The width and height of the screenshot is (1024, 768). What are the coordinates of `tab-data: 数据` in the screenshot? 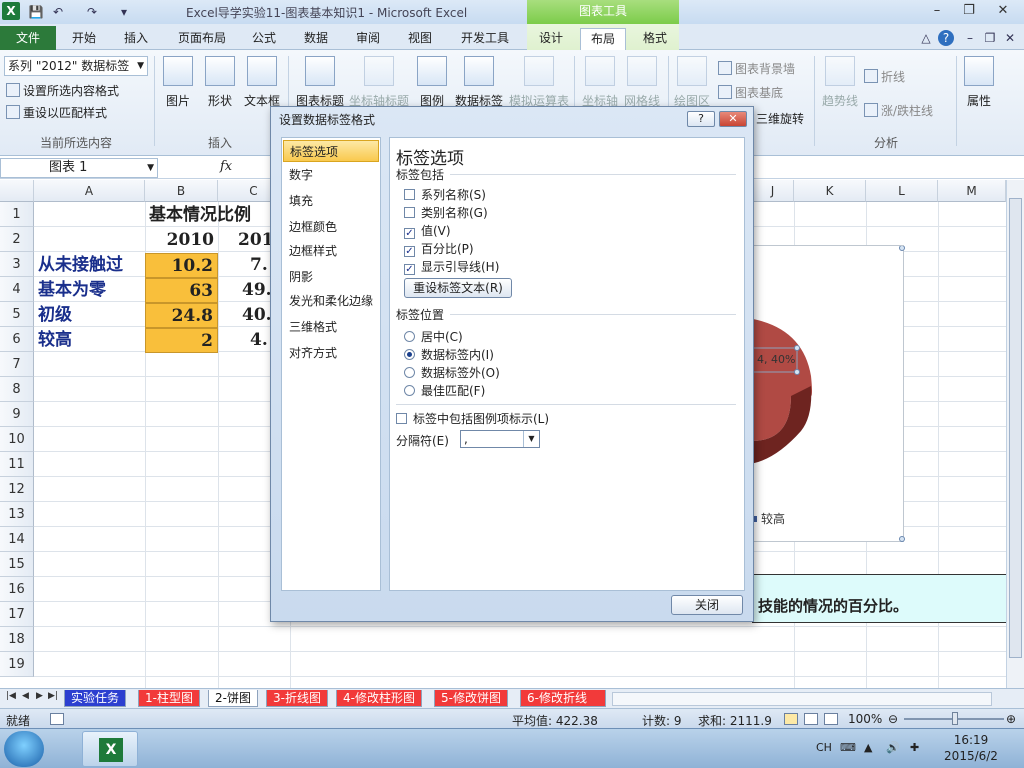 It's located at (316, 39).